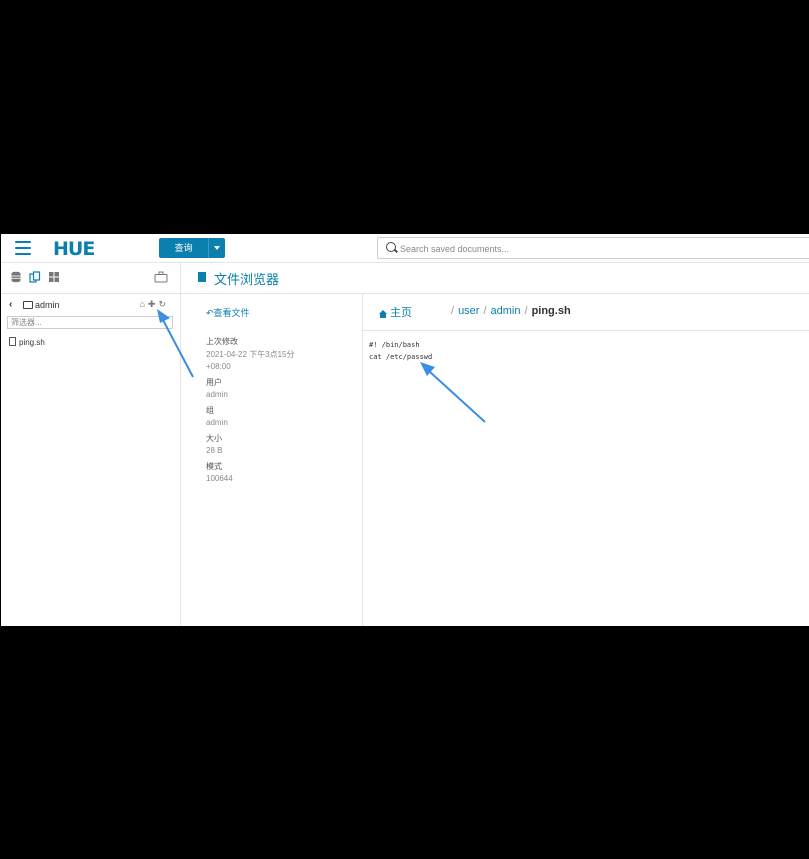  What do you see at coordinates (468, 311) in the screenshot?
I see `breadcrumb-segment-user: user` at bounding box center [468, 311].